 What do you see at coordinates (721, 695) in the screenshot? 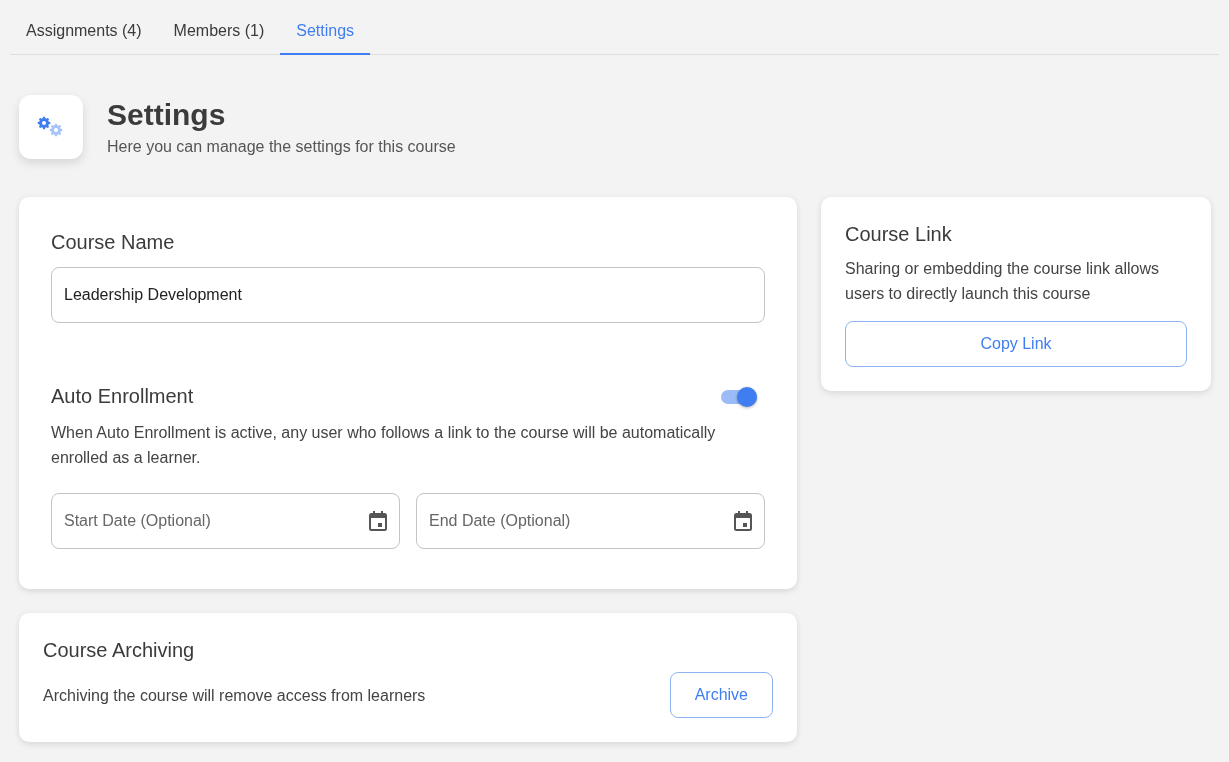
I see `archive-button: Archive` at bounding box center [721, 695].